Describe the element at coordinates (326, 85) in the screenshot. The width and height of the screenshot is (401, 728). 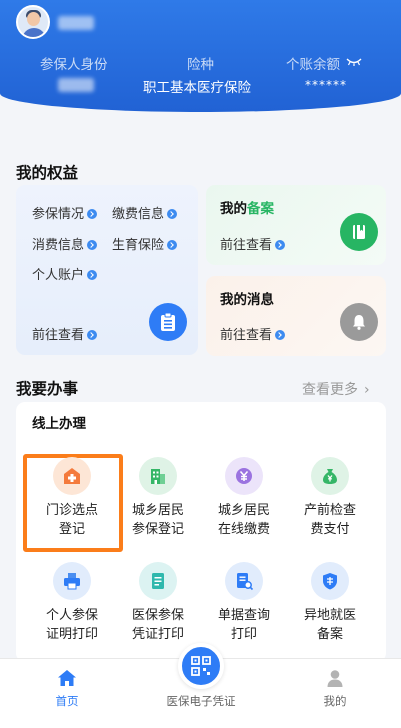
I see `account-balance-value: ******` at that location.